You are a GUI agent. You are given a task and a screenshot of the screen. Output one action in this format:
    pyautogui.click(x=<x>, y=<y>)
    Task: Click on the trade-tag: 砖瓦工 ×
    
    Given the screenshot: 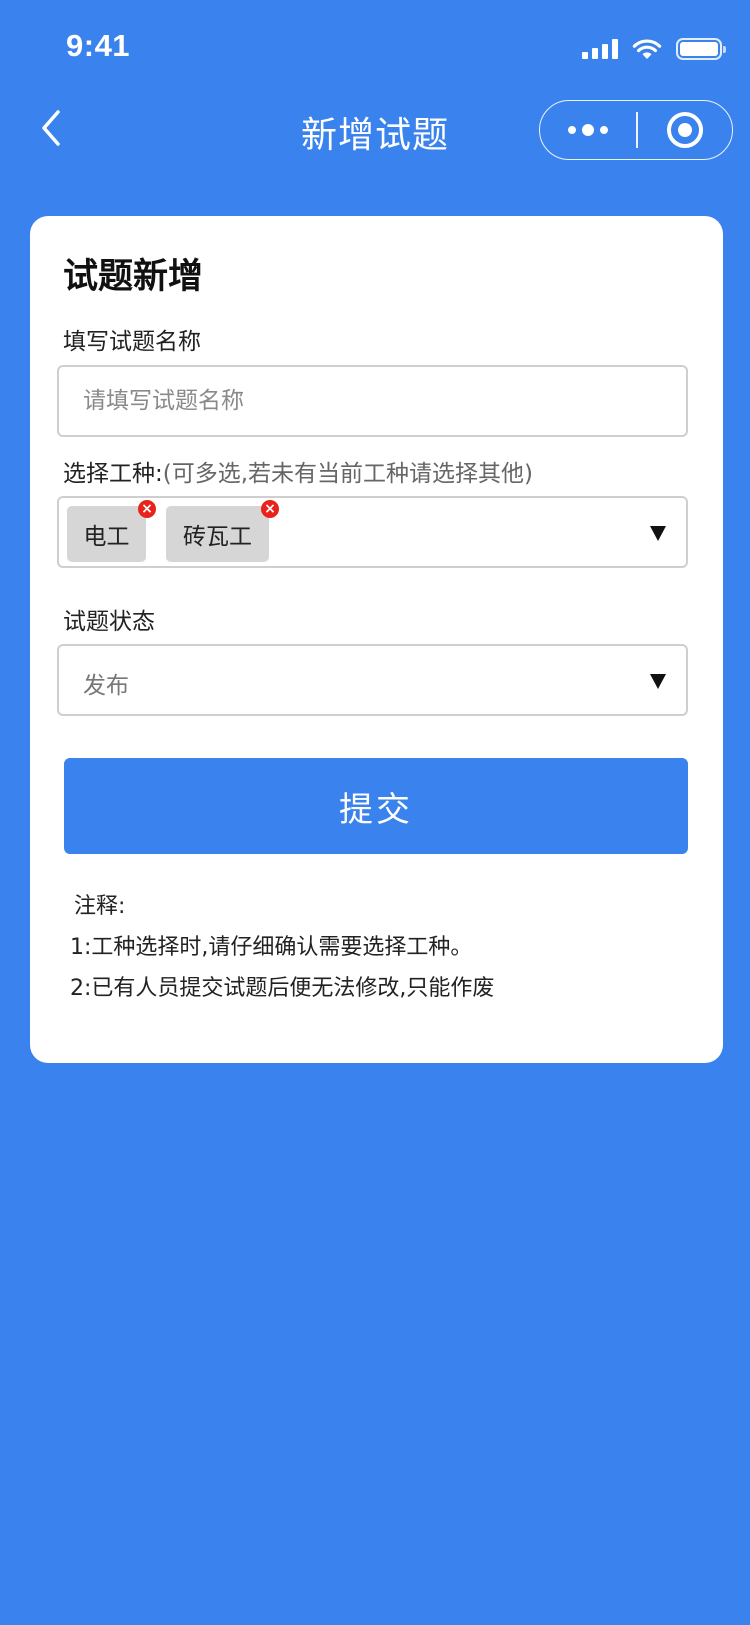 What is the action you would take?
    pyautogui.click(x=222, y=531)
    